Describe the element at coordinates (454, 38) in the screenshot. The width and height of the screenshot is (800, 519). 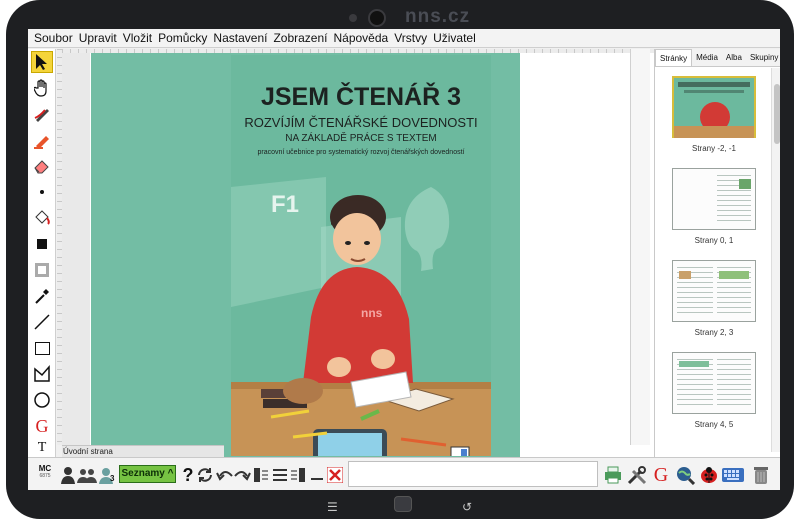
I see `menu-uzivatel: Uživatel` at that location.